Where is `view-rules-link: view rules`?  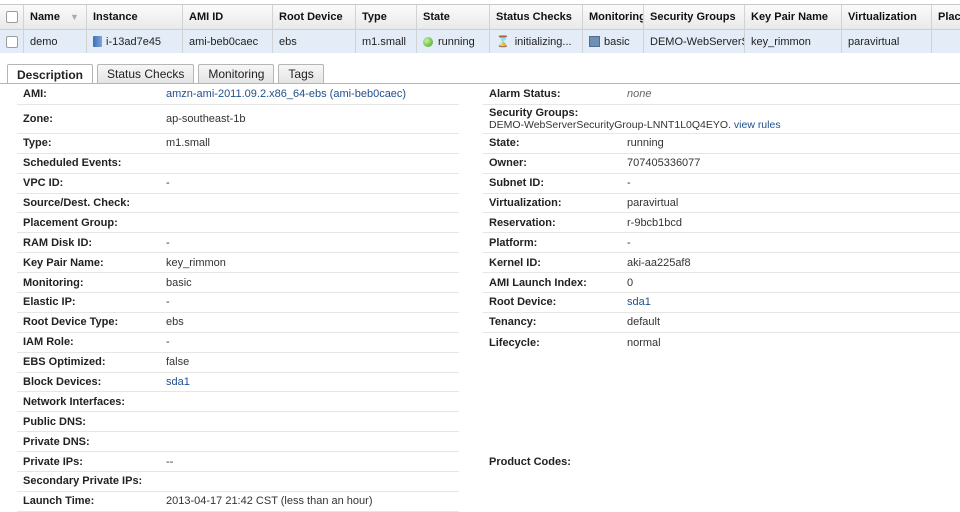
view-rules-link: view rules is located at coordinates (757, 125).